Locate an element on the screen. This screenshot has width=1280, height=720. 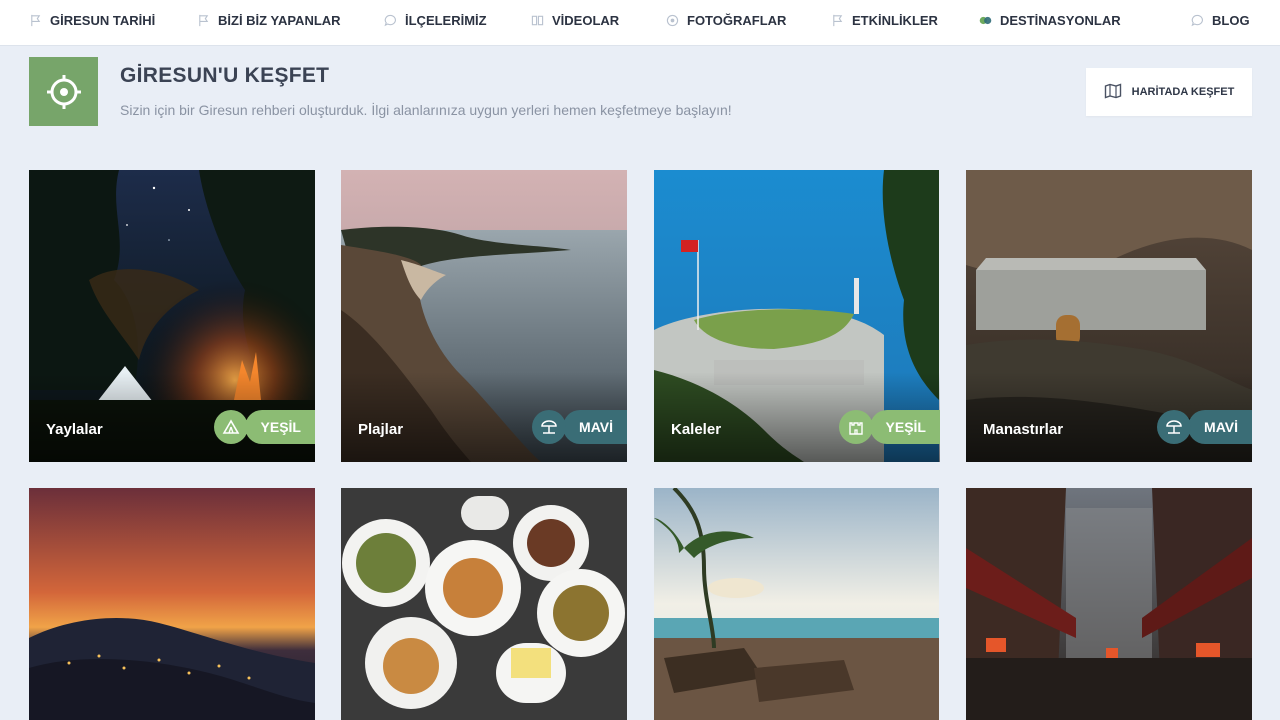
nav-item-label: GİRESUN TARİHİ is located at coordinates (103, 20).